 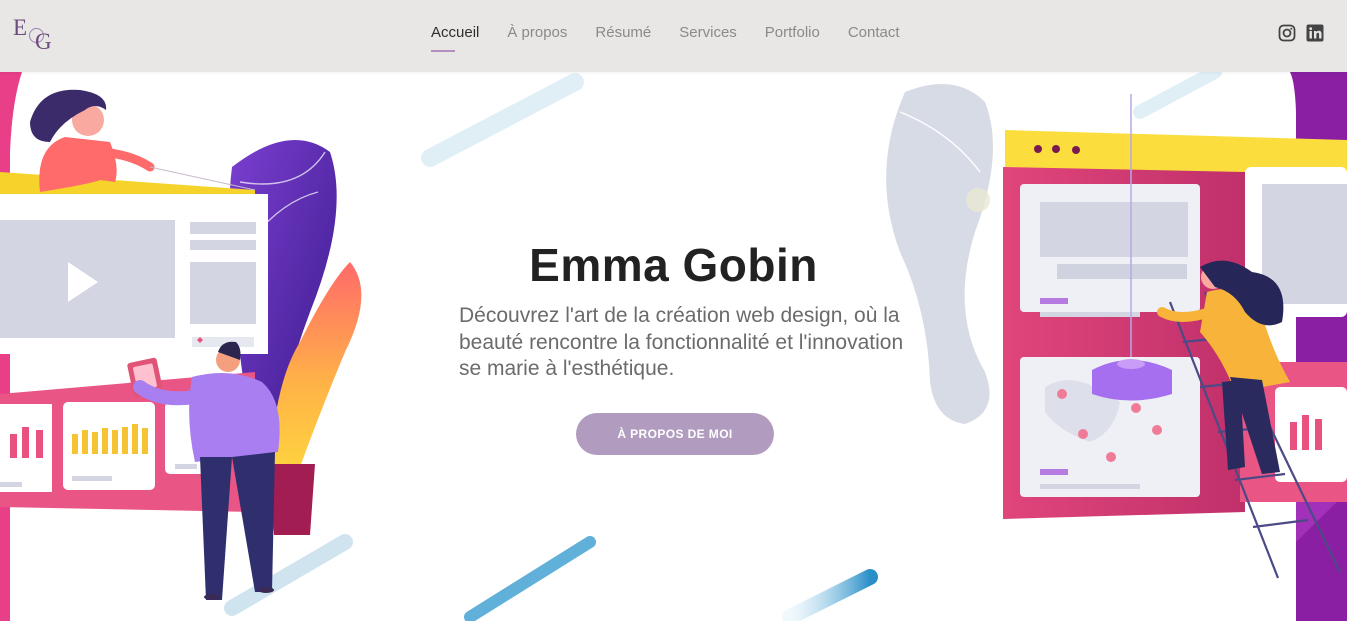 What do you see at coordinates (708, 39) in the screenshot?
I see `nav-item-services: Services` at bounding box center [708, 39].